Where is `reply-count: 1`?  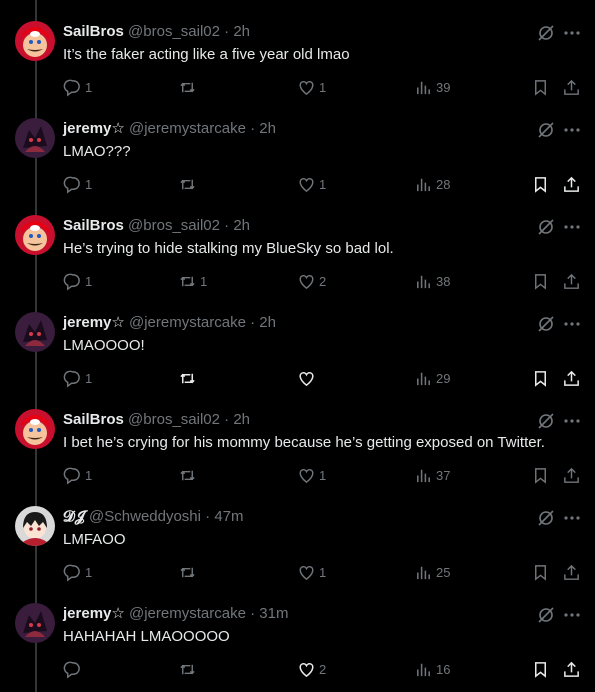 reply-count: 1 is located at coordinates (89, 378).